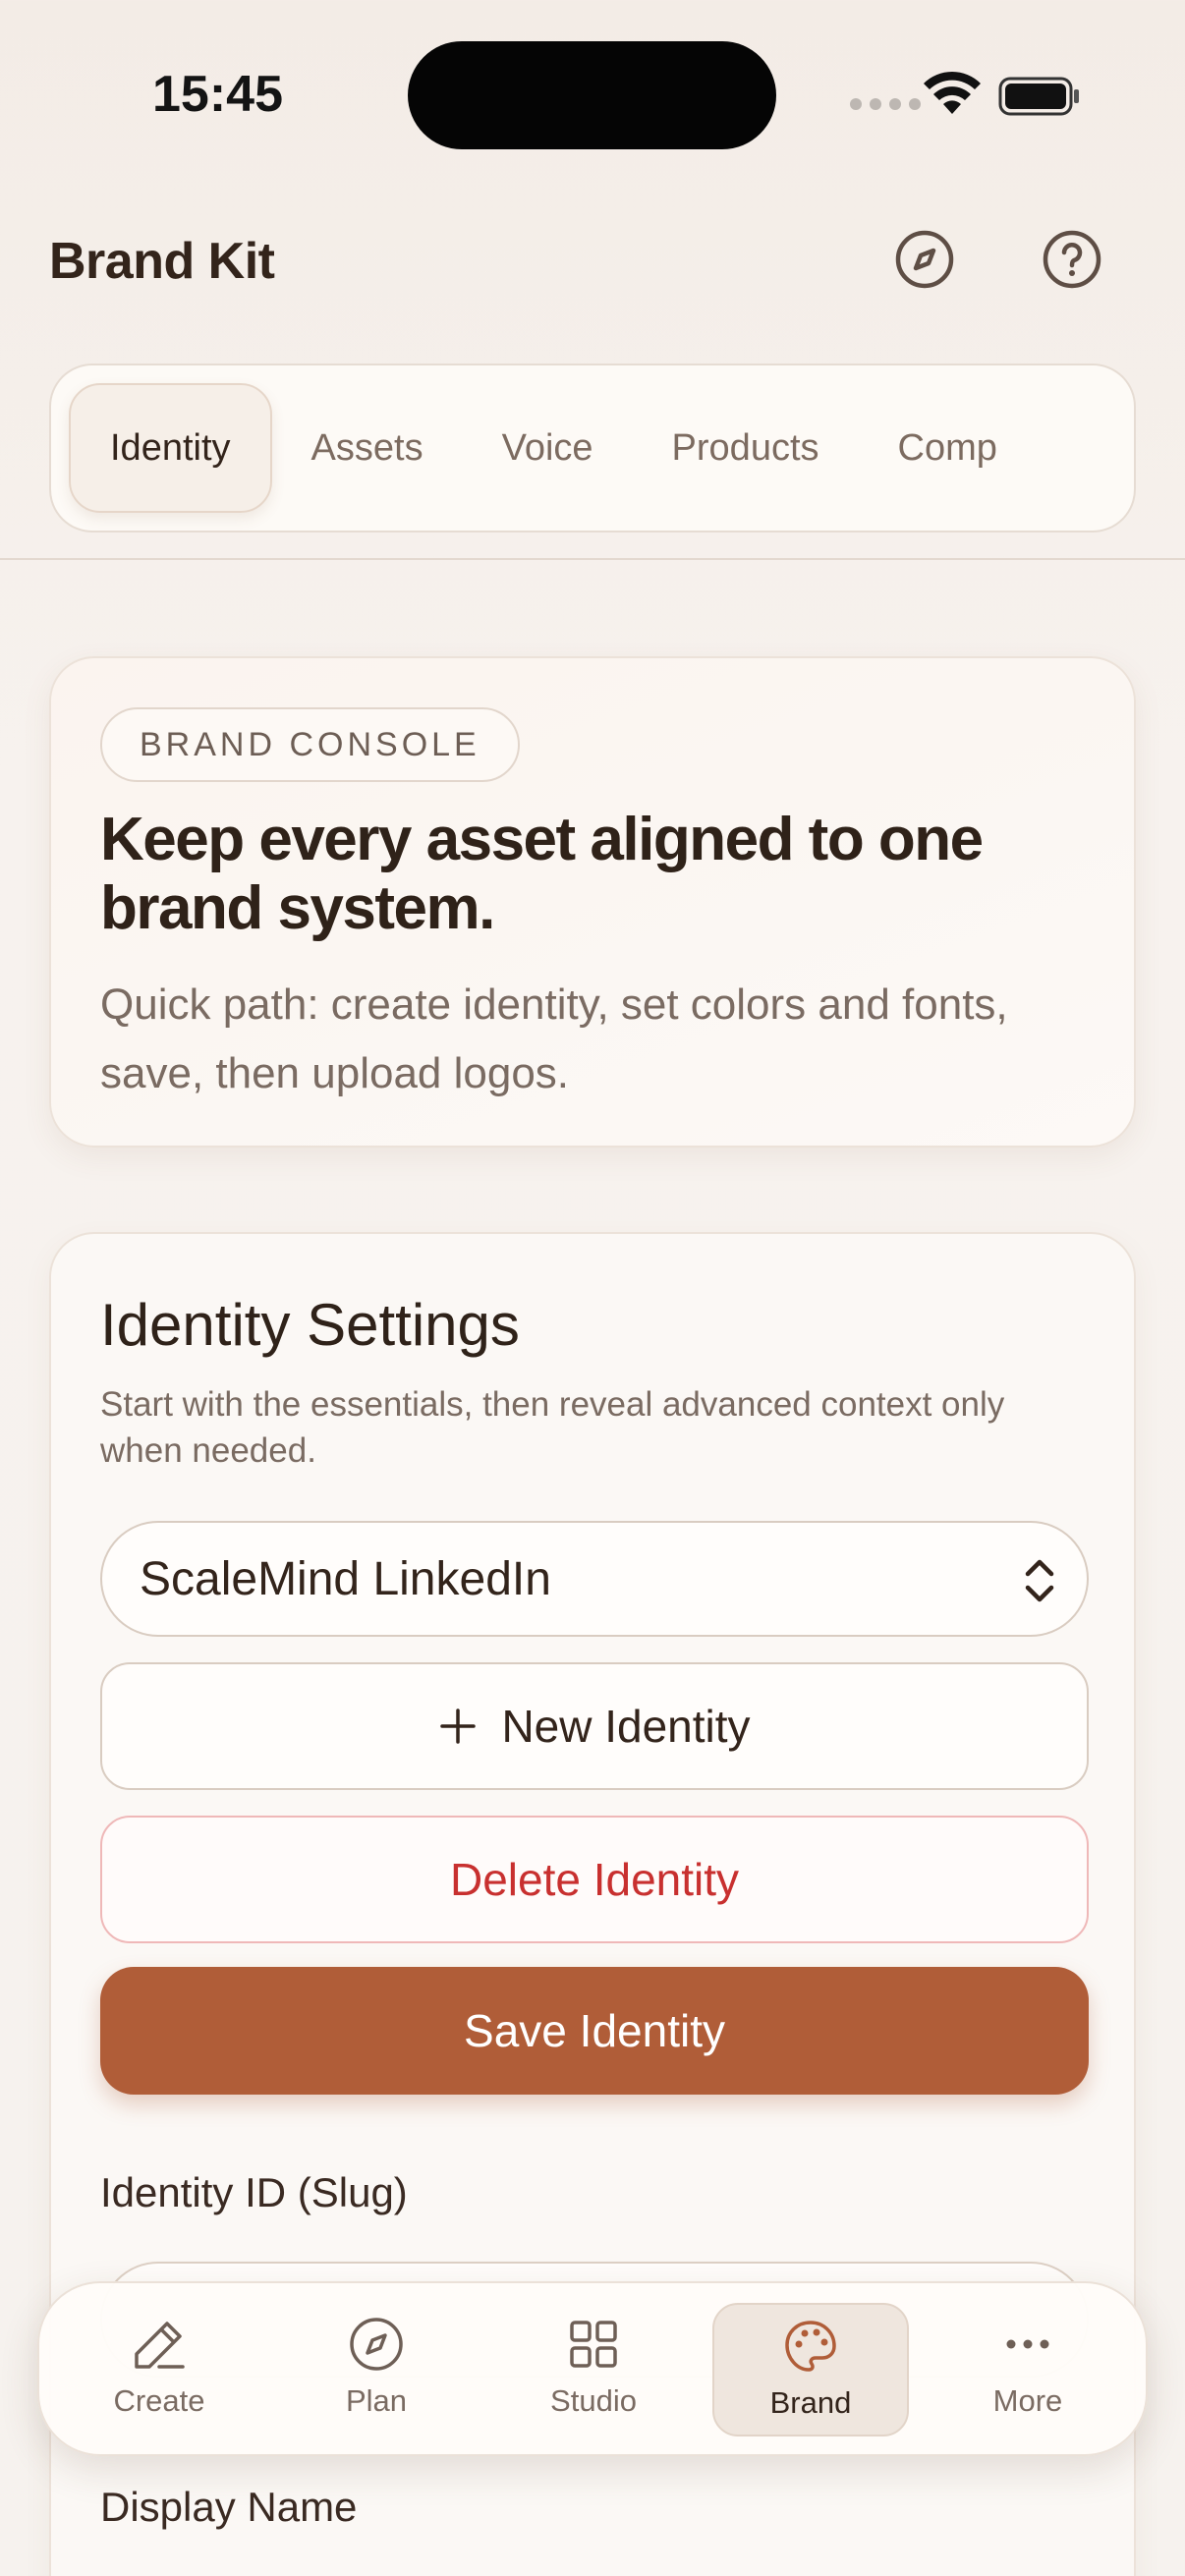 This screenshot has height=2576, width=1185. I want to click on help-icon, so click(1072, 259).